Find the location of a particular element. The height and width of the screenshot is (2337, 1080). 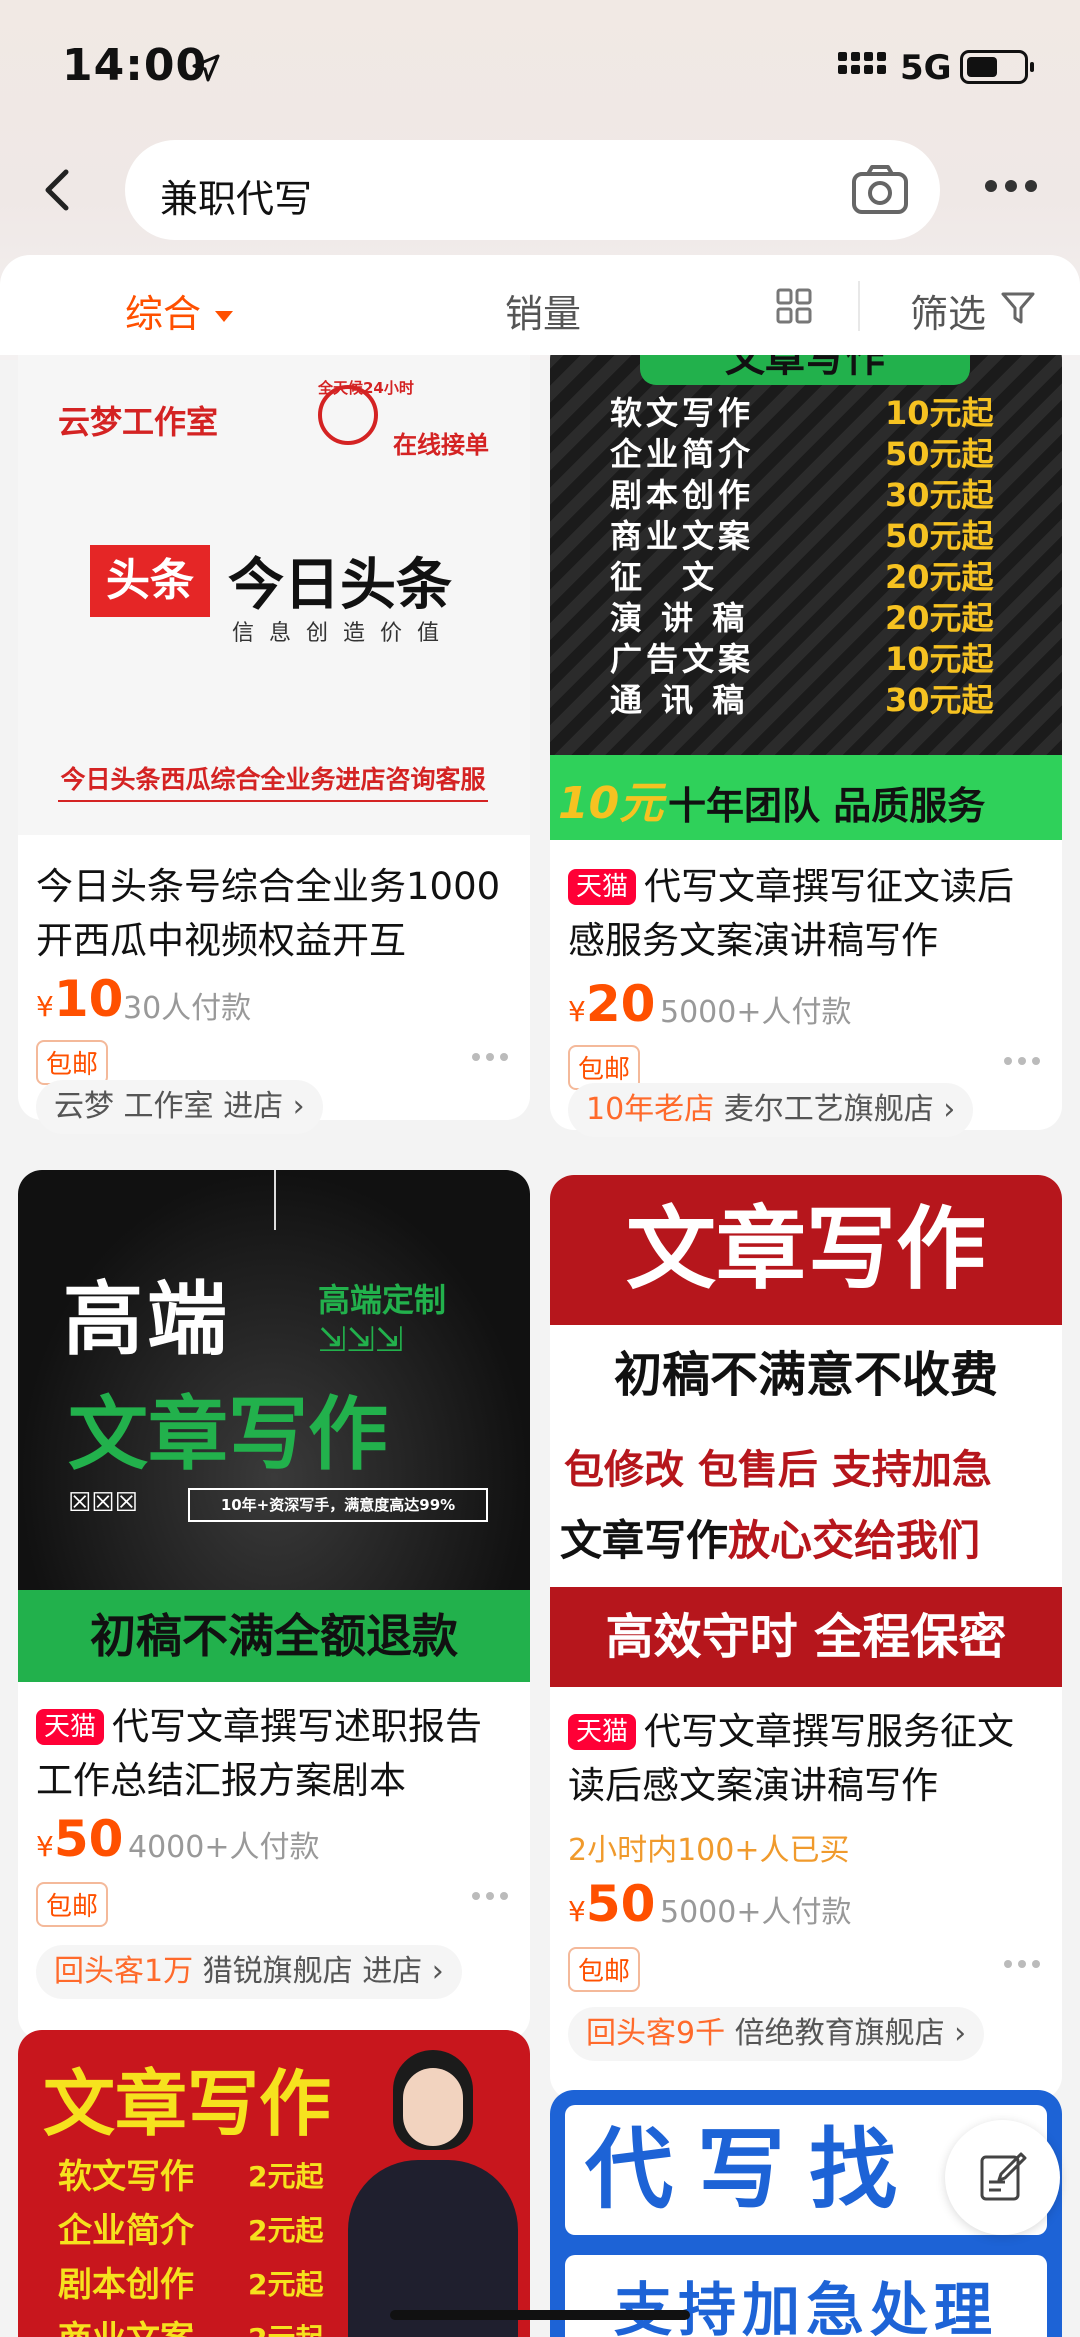

price-list: 10元起 50元起 30元起 50元起 20元起 20元起 10元起 30元起 is located at coordinates (939, 557).